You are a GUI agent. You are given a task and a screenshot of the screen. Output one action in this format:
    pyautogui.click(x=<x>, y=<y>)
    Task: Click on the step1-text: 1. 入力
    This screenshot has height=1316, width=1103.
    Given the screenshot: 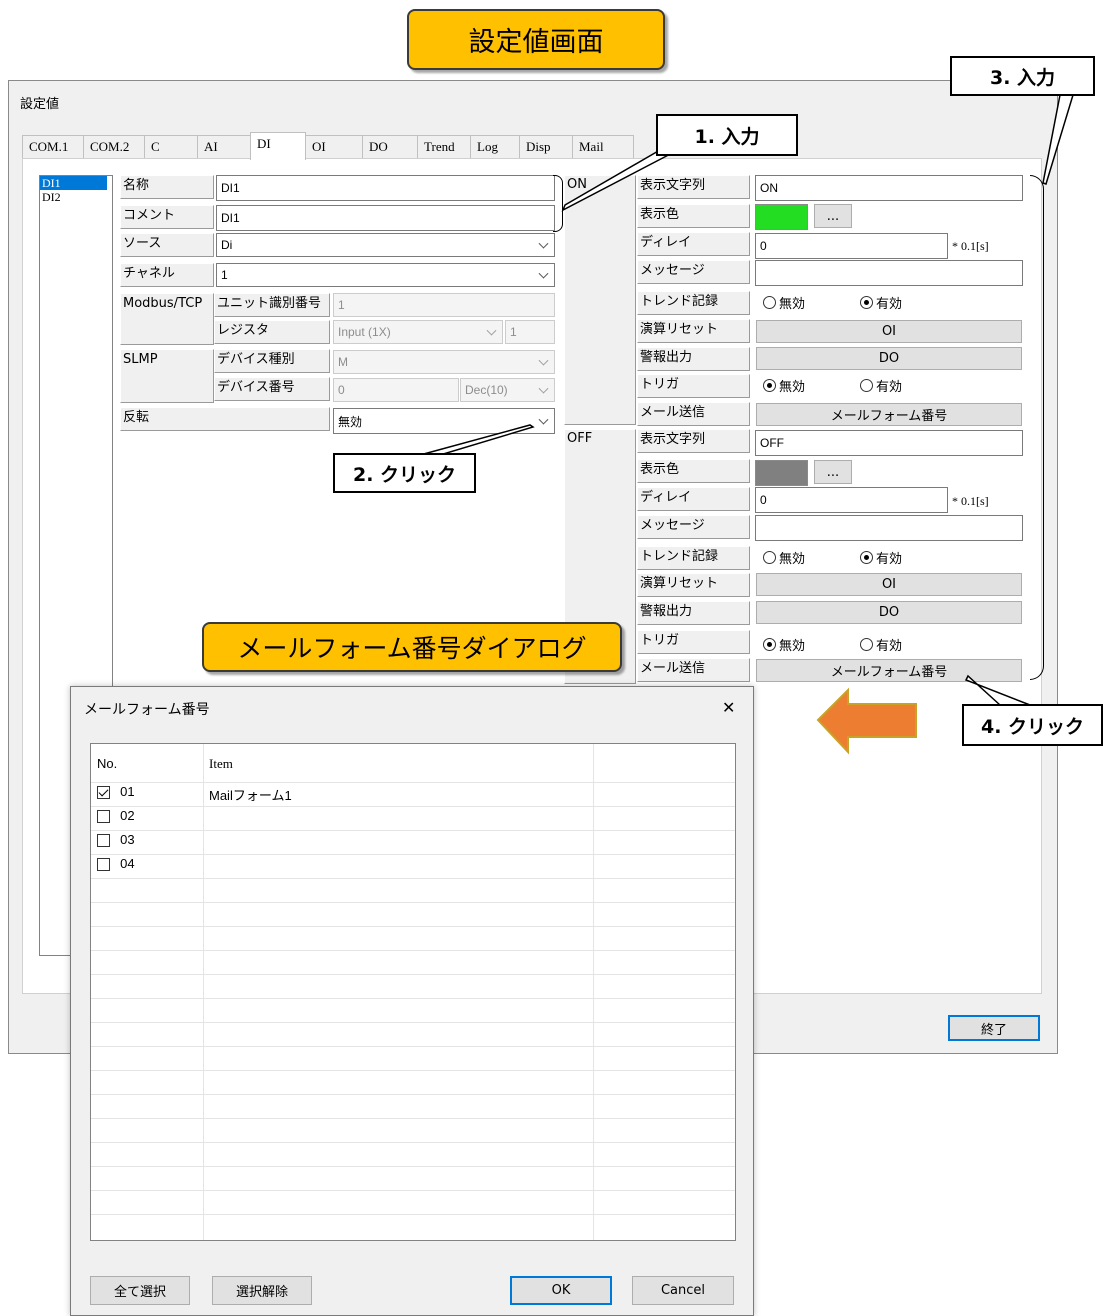 What is the action you would take?
    pyautogui.click(x=727, y=136)
    